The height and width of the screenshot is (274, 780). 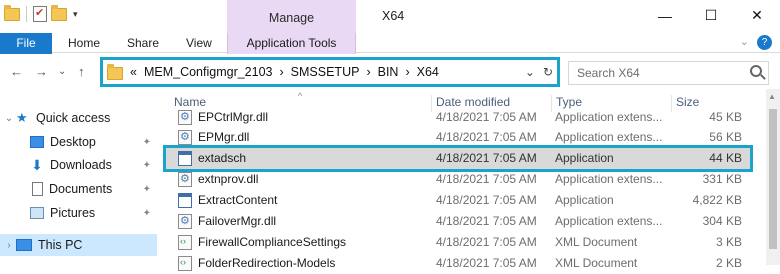 I want to click on forward-button: →, so click(x=41, y=71).